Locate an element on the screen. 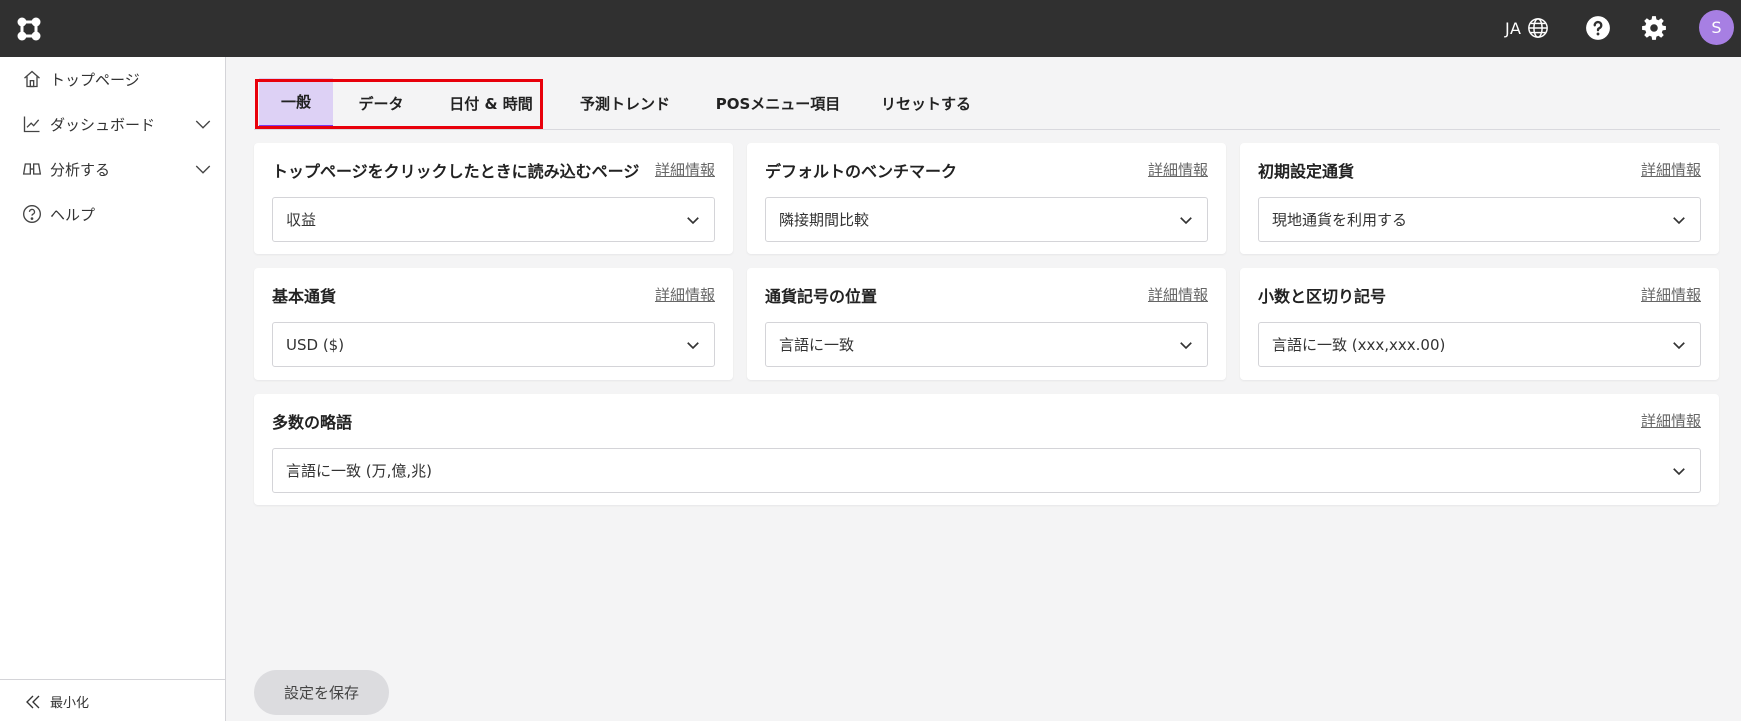 This screenshot has height=721, width=1741. sidebar-item-label: ヘルプ is located at coordinates (73, 214).